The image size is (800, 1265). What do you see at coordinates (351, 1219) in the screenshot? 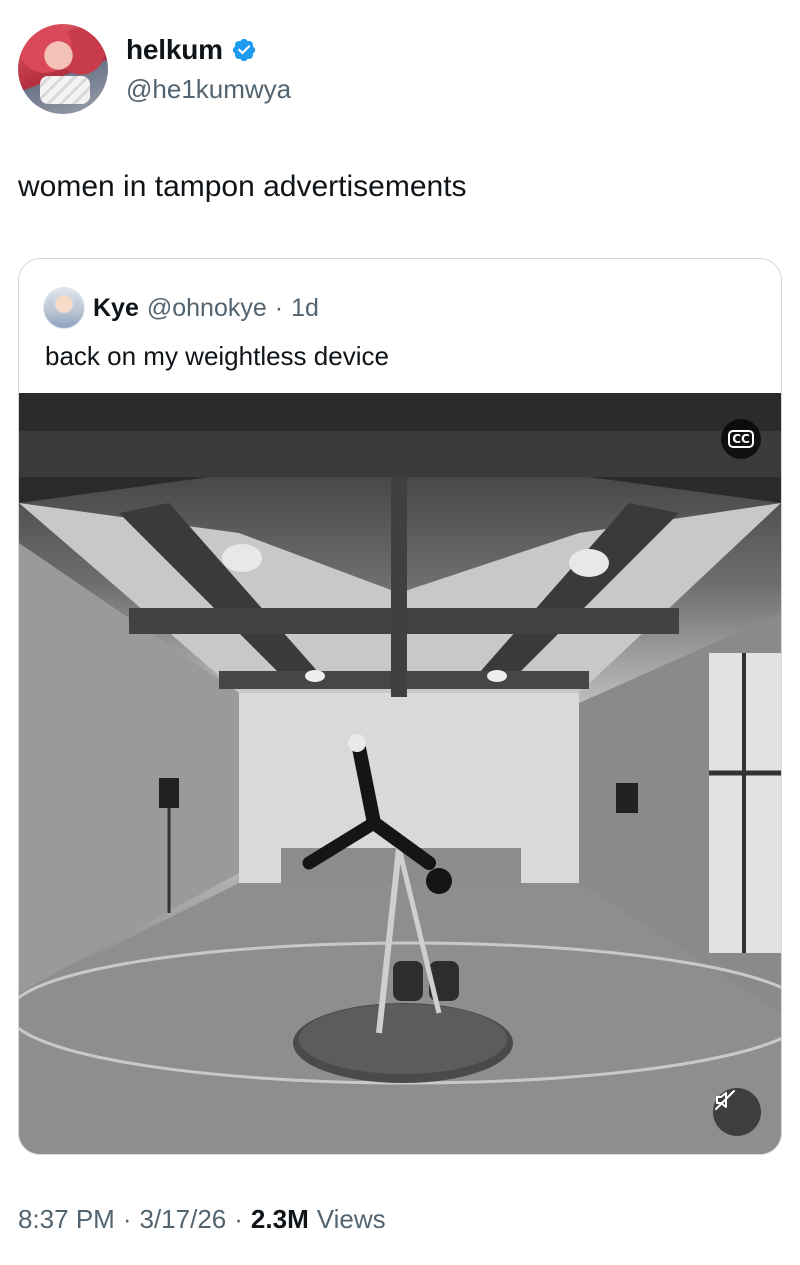
I see `views-label: Views` at bounding box center [351, 1219].